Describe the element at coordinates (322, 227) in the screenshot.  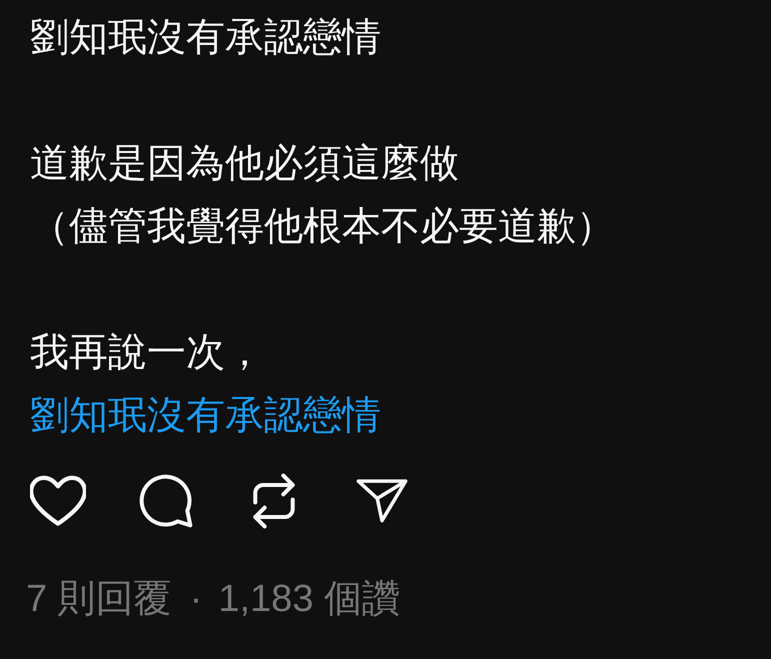
I see `post-text-line: （儘管我覺得他根本不必要道歉）` at that location.